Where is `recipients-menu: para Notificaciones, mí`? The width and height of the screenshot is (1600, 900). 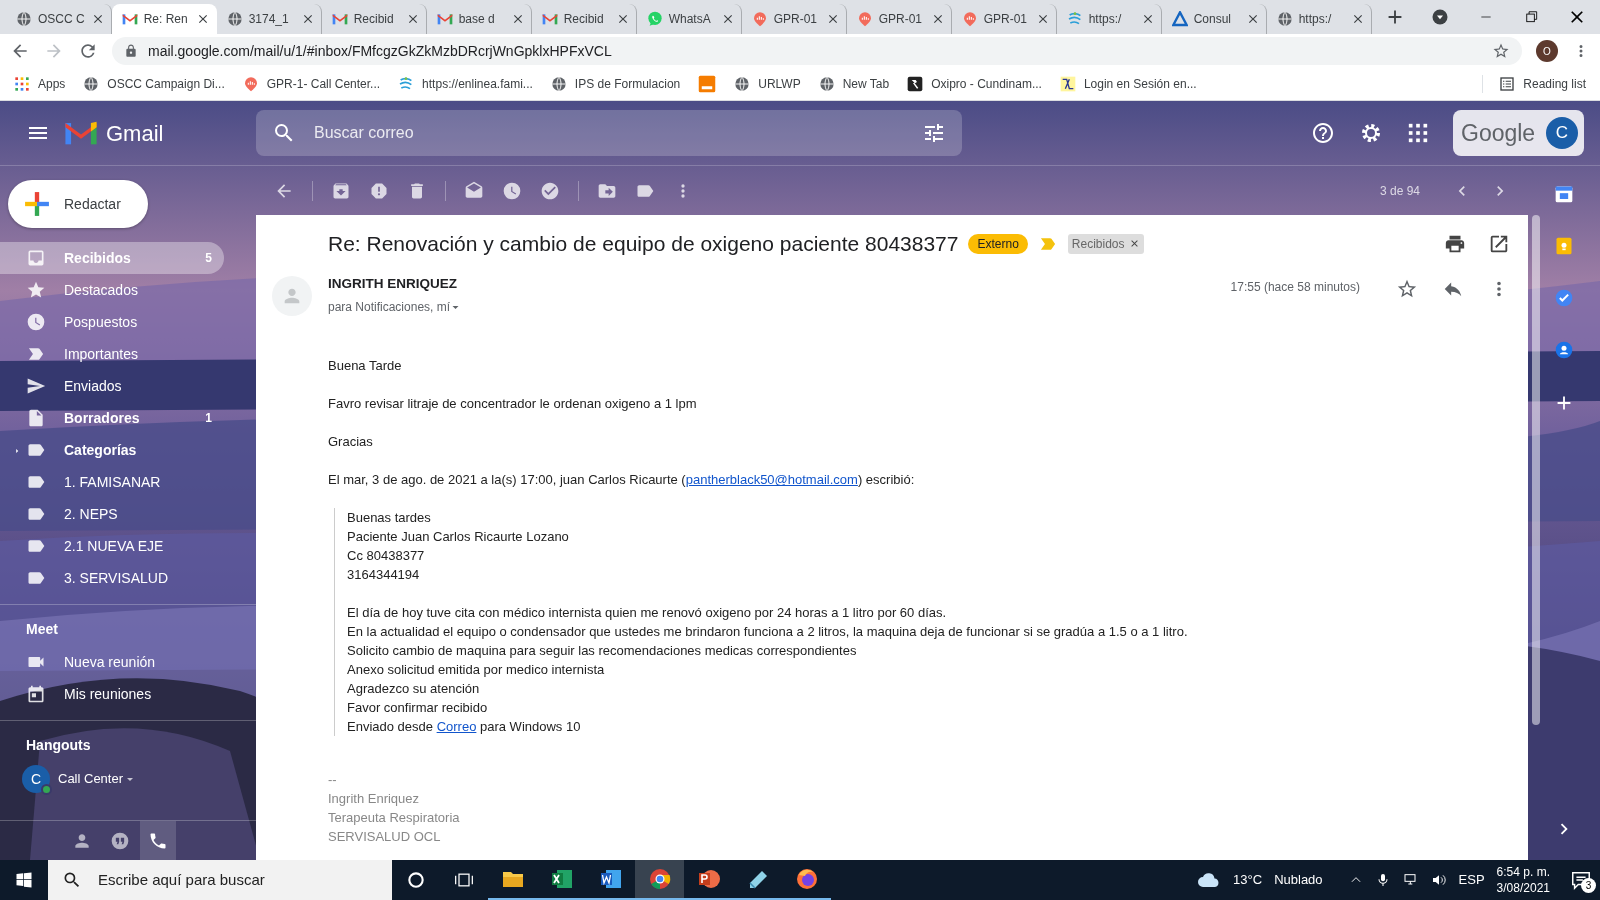
recipients-menu: para Notificaciones, mí is located at coordinates (779, 307).